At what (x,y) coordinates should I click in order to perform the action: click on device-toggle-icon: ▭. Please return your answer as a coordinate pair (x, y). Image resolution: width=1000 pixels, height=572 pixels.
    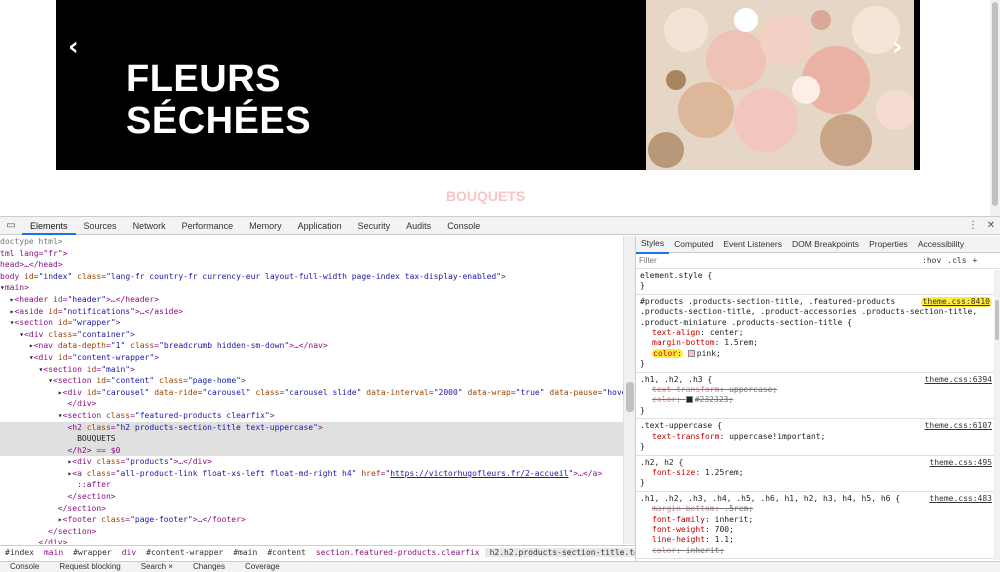
    Looking at the image, I should click on (11, 225).